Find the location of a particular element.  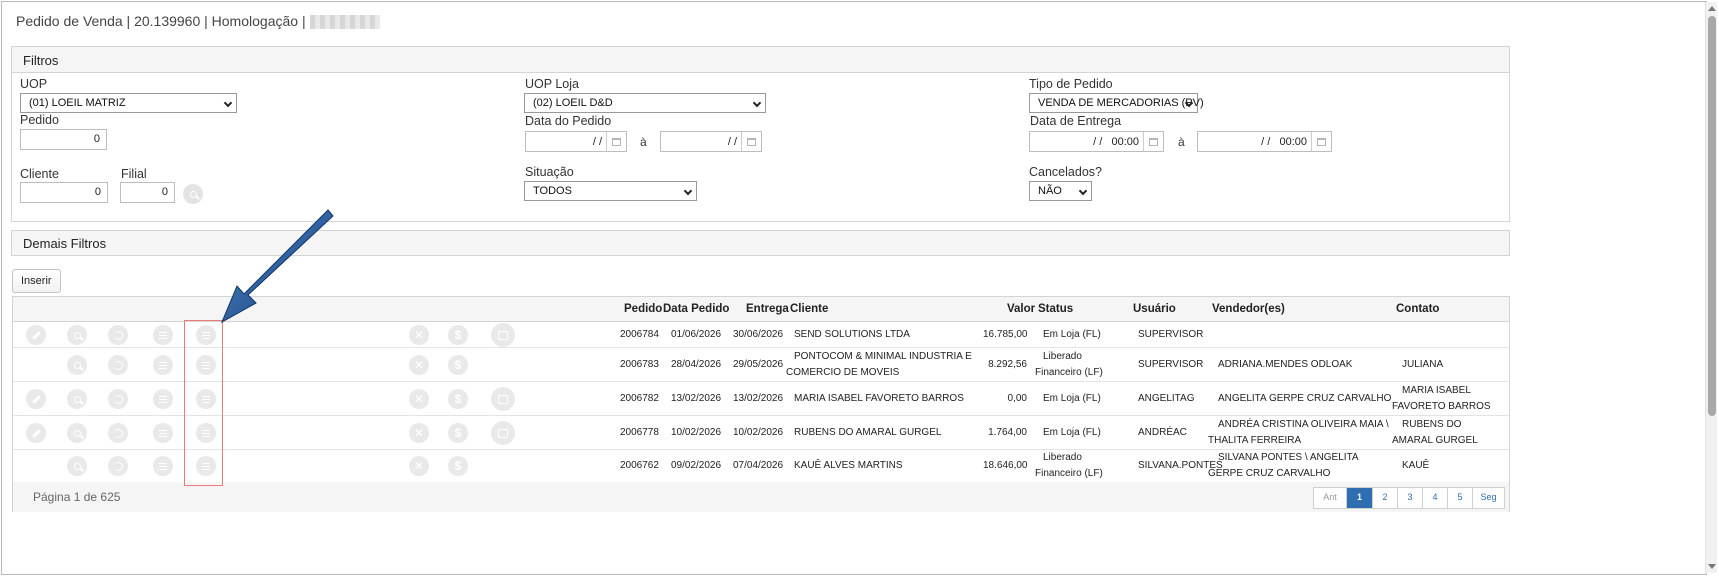

filial-input: 0 is located at coordinates (147, 192).